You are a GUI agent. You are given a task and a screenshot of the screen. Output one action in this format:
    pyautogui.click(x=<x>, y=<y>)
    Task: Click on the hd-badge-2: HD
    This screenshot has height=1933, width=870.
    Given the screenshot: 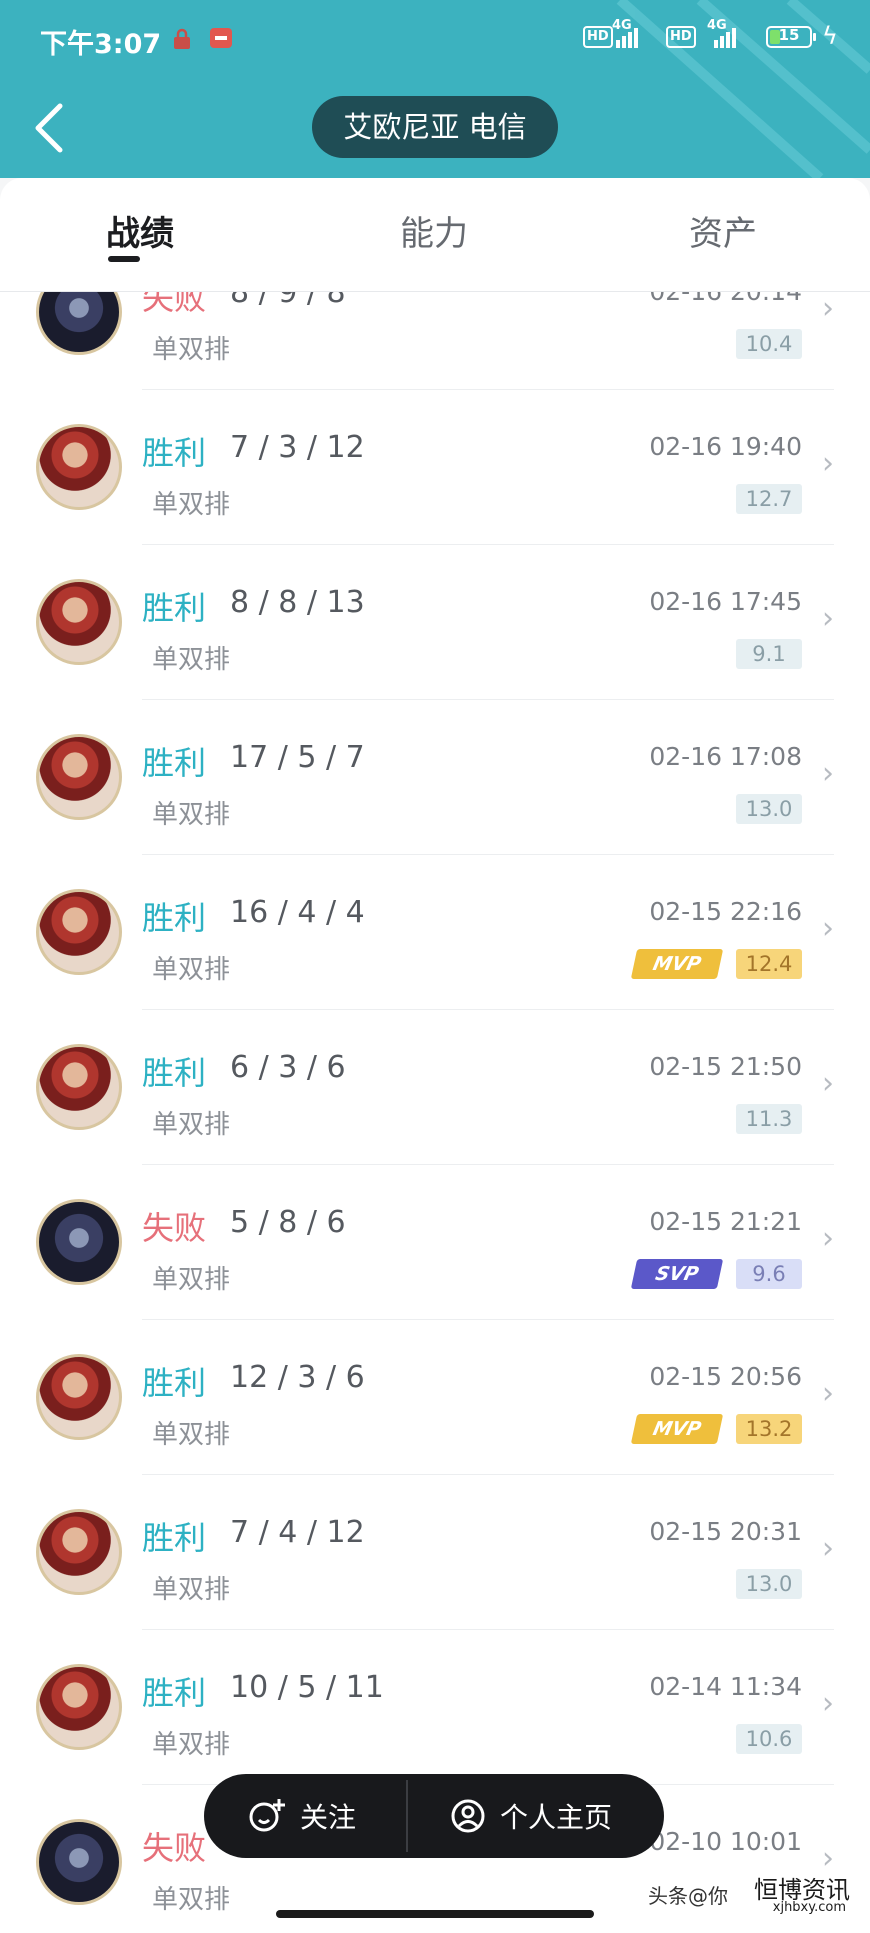 What is the action you would take?
    pyautogui.click(x=681, y=37)
    